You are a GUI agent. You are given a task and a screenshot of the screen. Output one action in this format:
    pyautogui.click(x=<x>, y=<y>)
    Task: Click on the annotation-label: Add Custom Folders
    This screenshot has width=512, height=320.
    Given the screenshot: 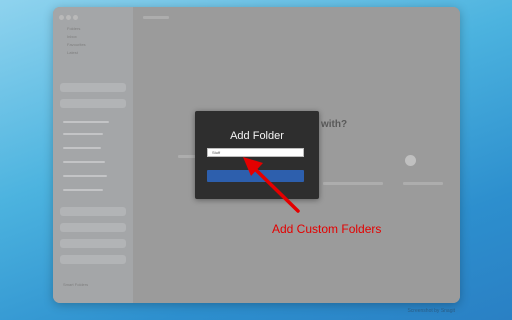 What is the action you would take?
    pyautogui.click(x=327, y=229)
    